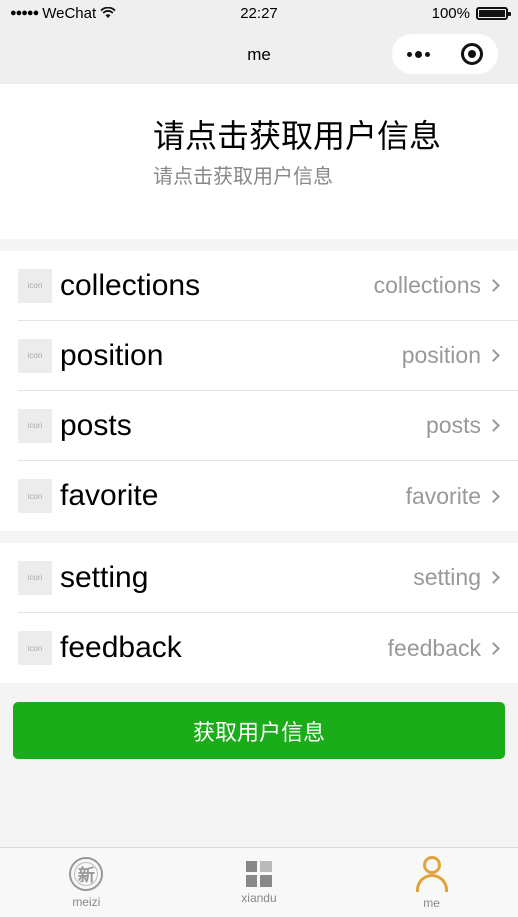  I want to click on tab-label: meizi, so click(86, 901).